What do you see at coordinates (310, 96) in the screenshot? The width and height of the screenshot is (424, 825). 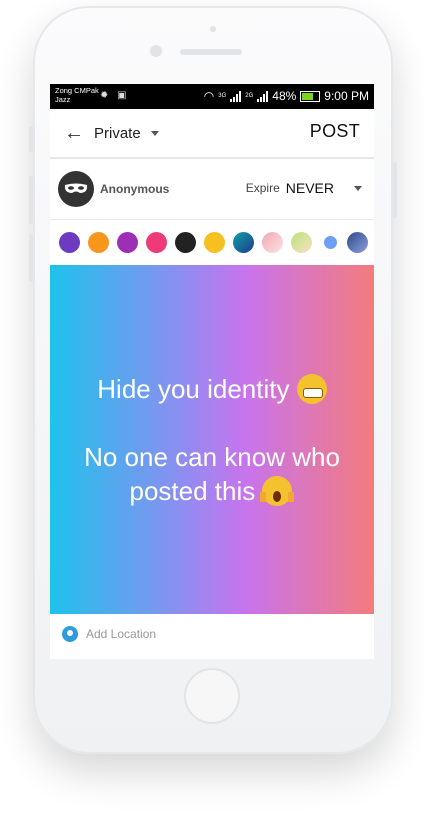 I see `battery-icon` at bounding box center [310, 96].